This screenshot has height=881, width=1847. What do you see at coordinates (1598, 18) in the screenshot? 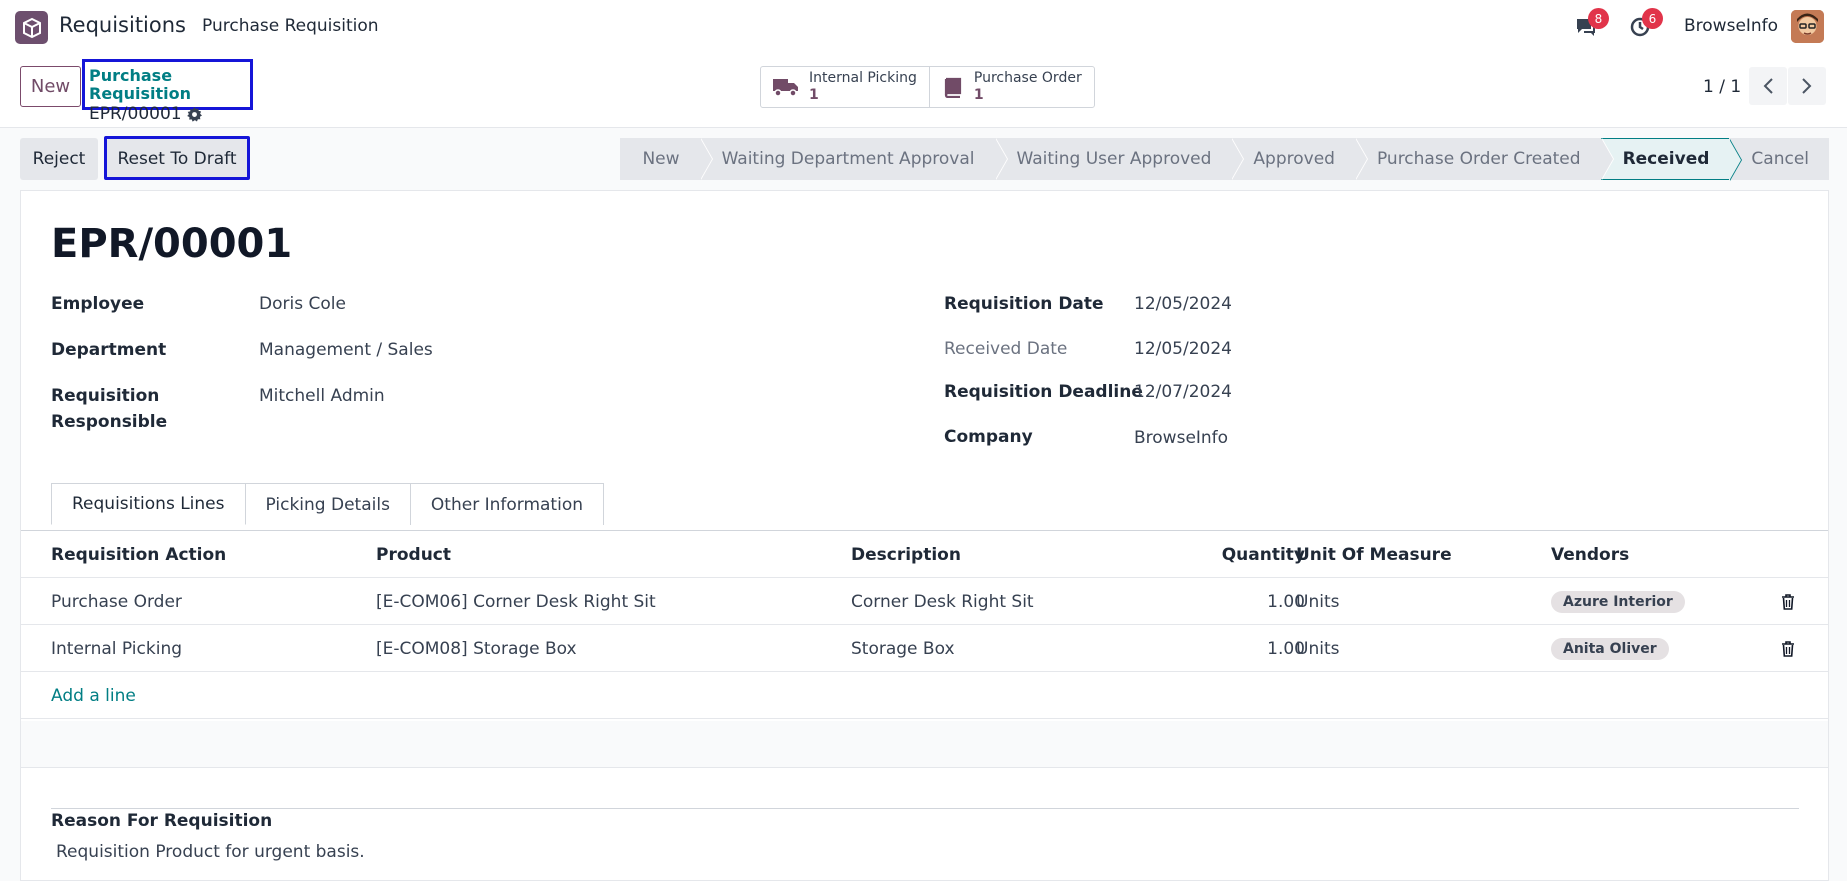
I see `messages-badge: 8` at bounding box center [1598, 18].